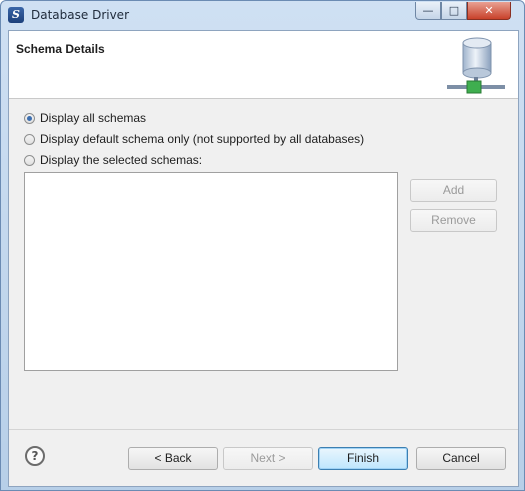  I want to click on help-icon: ?, so click(35, 456).